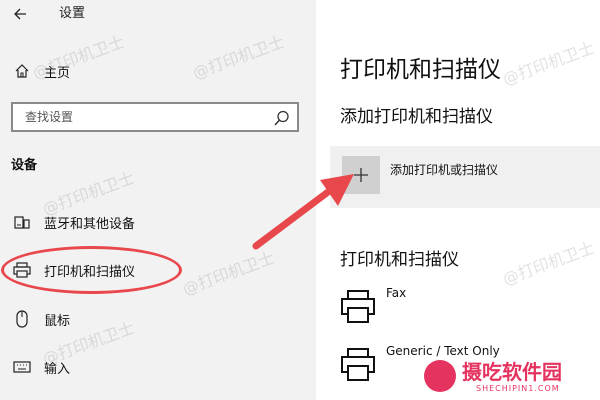  What do you see at coordinates (158, 319) in the screenshot?
I see `sidebar-item-mouse: 鼠标` at bounding box center [158, 319].